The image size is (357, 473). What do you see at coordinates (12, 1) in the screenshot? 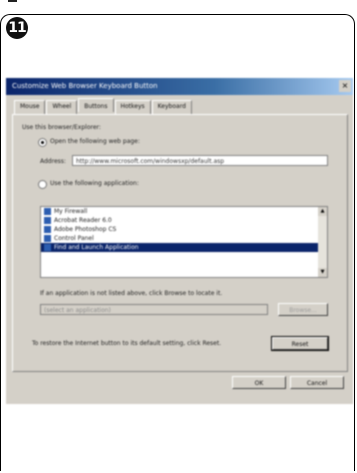
I see `top-edge-mark` at bounding box center [12, 1].